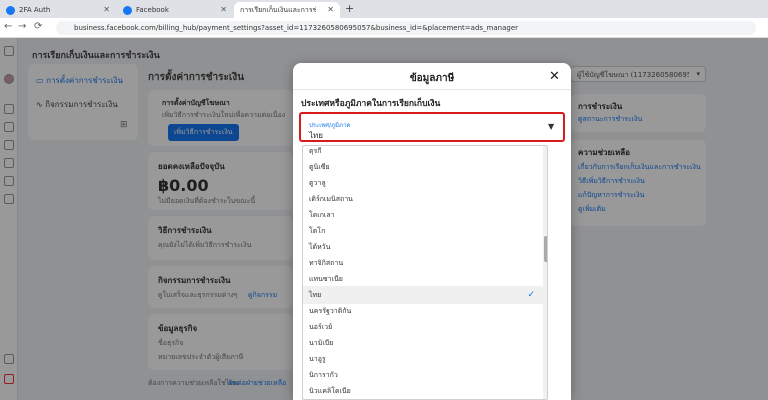  Describe the element at coordinates (323, 375) in the screenshot. I see `country-option-label: นิการากัว` at that location.